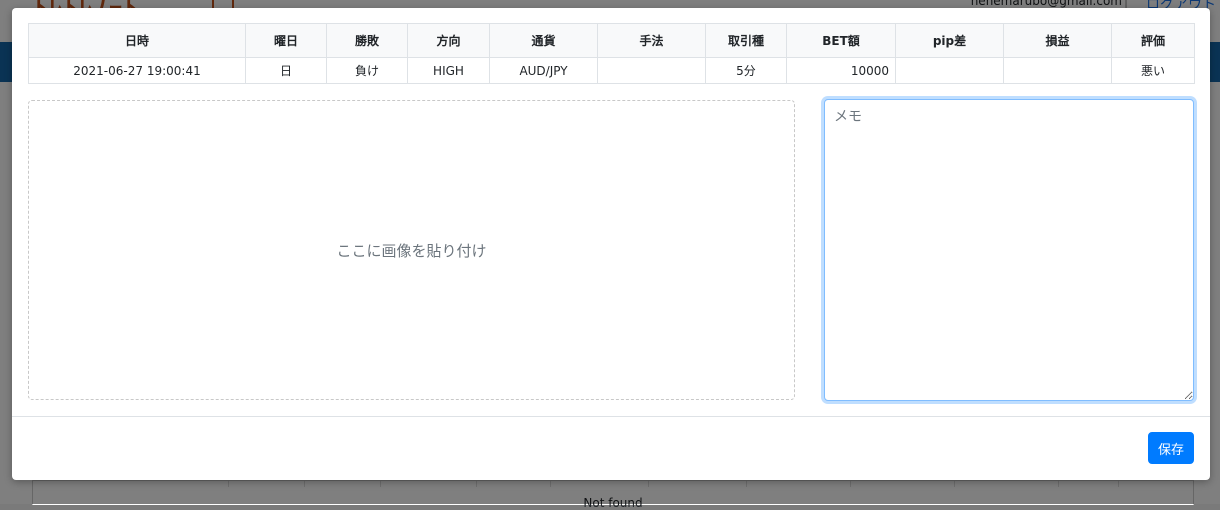 The height and width of the screenshot is (510, 1220). I want to click on header-bet-amount: BET額, so click(841, 40).